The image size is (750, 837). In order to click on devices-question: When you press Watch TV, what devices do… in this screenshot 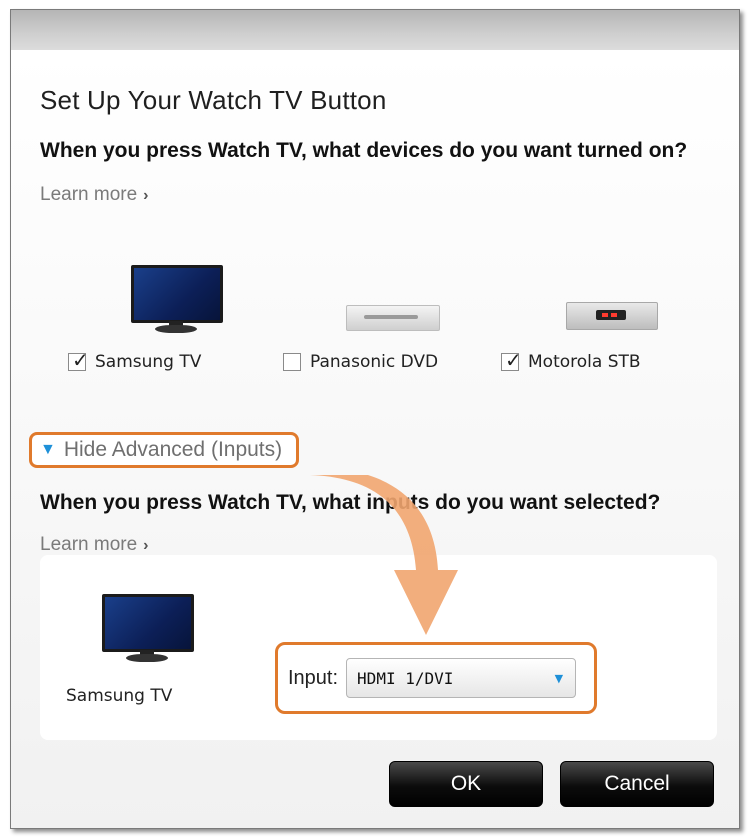, I will do `click(364, 150)`.